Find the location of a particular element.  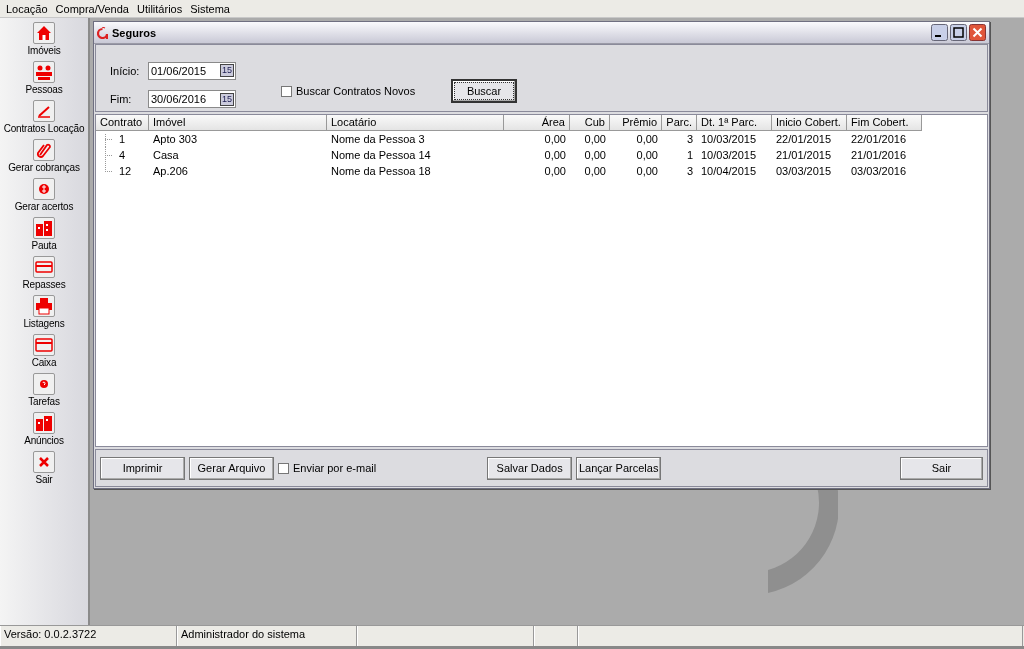

maximize-icon is located at coordinates (958, 32).